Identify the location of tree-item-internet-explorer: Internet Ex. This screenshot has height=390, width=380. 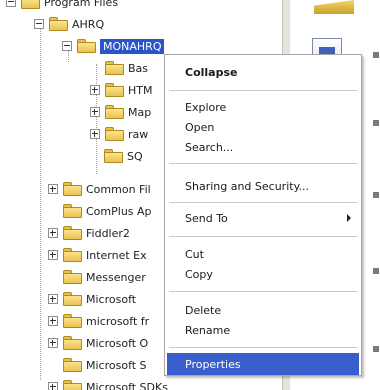
(97, 255).